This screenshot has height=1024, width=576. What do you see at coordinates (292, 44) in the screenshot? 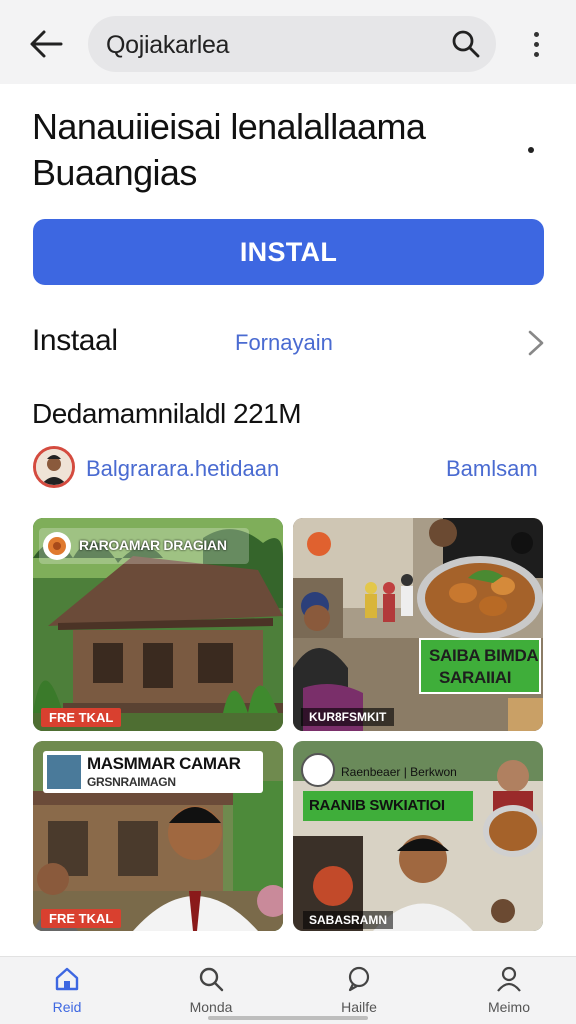
I see `search-bar: Qojiakarlea` at bounding box center [292, 44].